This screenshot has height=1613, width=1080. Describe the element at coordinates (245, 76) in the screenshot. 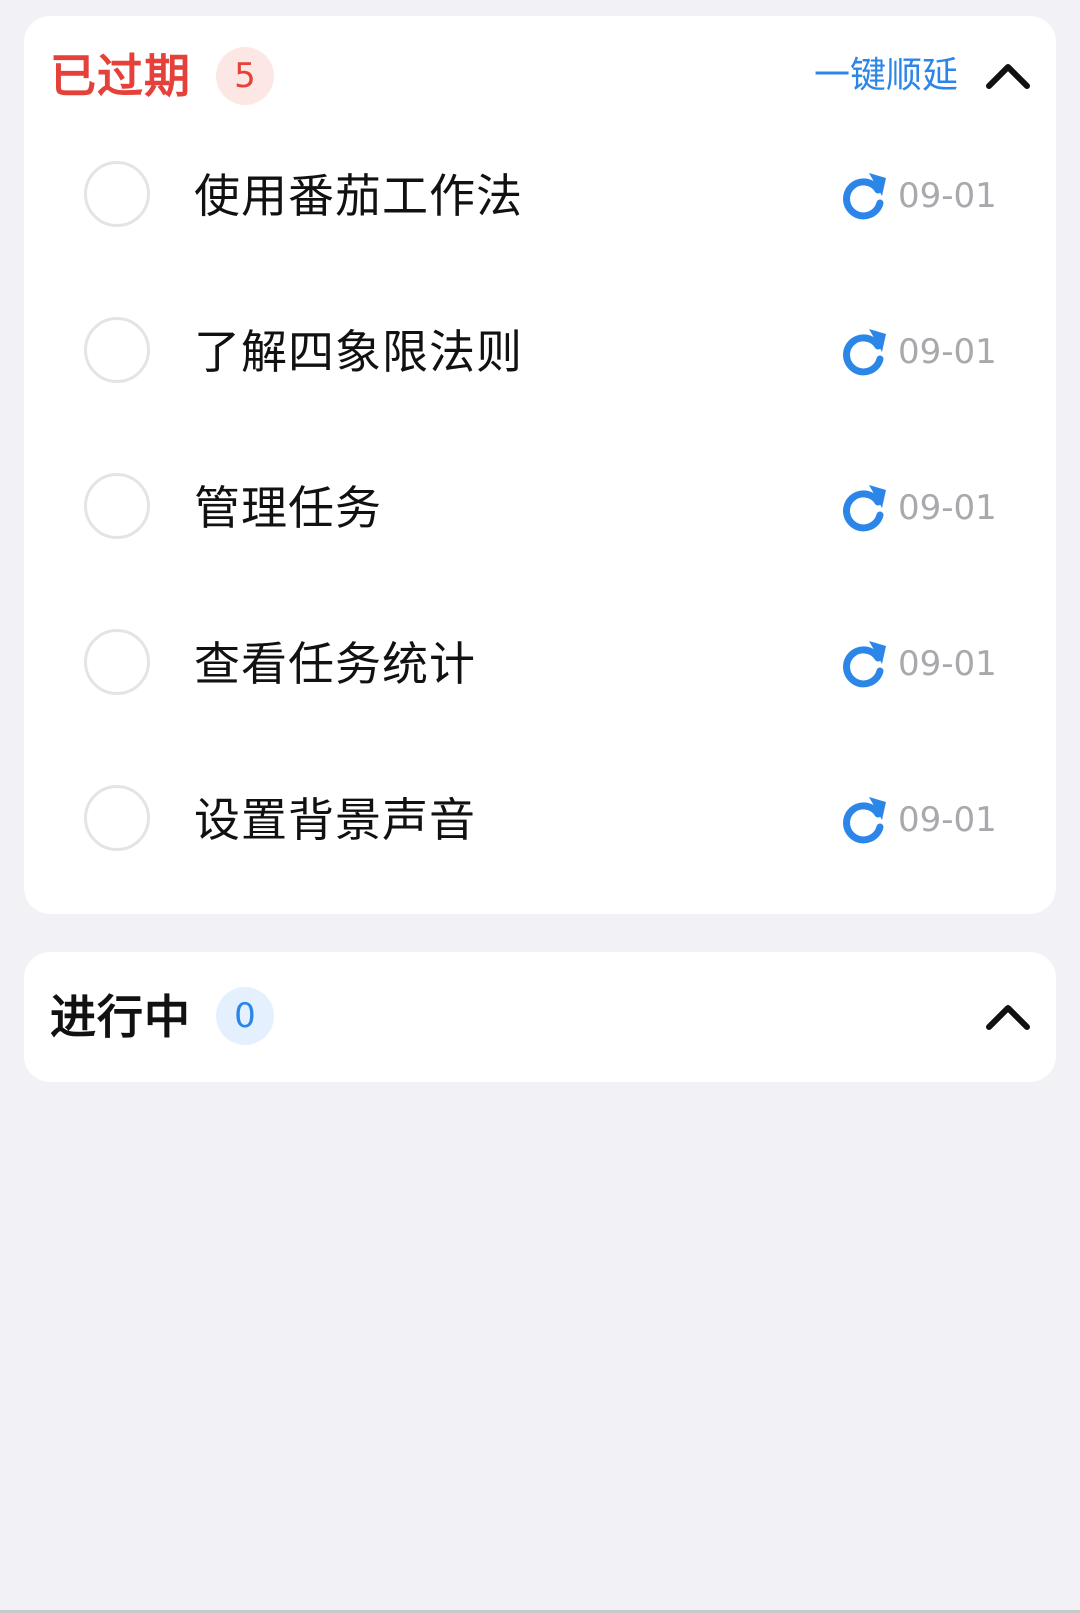

I see `overdue-count-badge: 5` at that location.